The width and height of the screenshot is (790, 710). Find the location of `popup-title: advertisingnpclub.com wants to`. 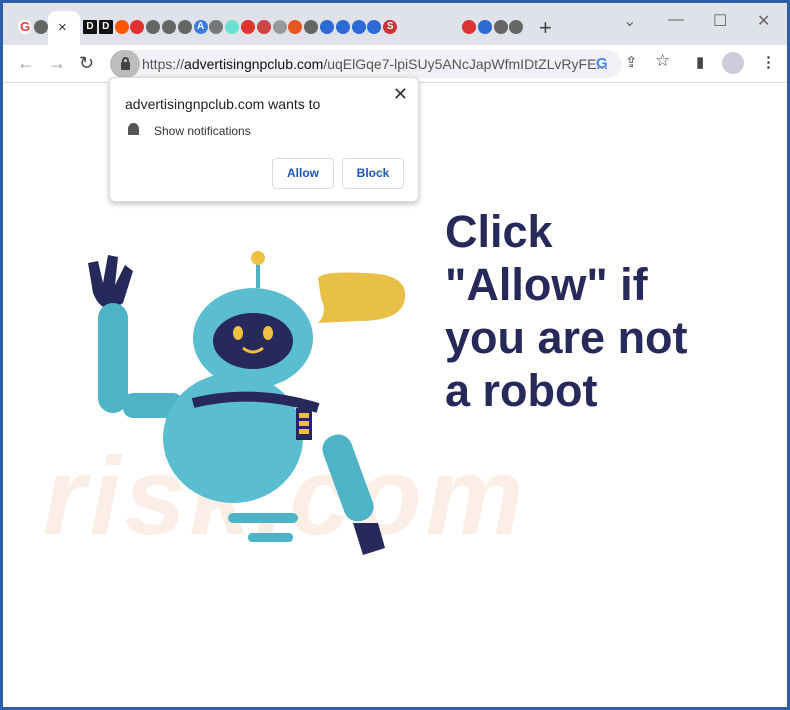

popup-title: advertisingnpclub.com wants to is located at coordinates (223, 104).